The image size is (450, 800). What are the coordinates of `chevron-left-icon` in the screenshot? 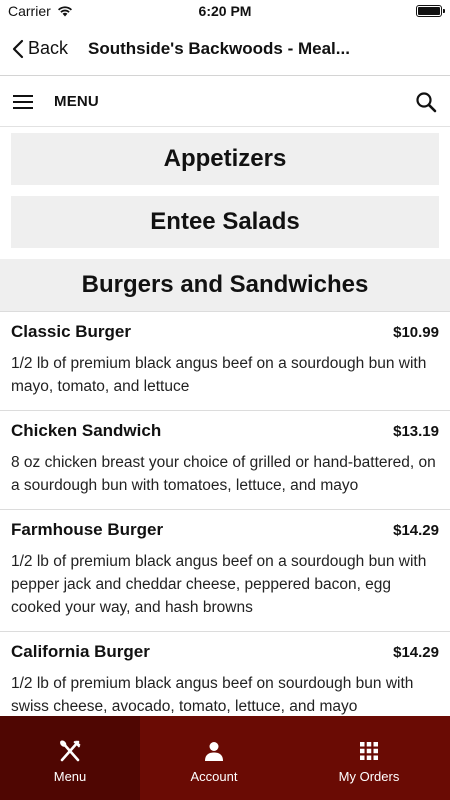 It's located at (18, 48).